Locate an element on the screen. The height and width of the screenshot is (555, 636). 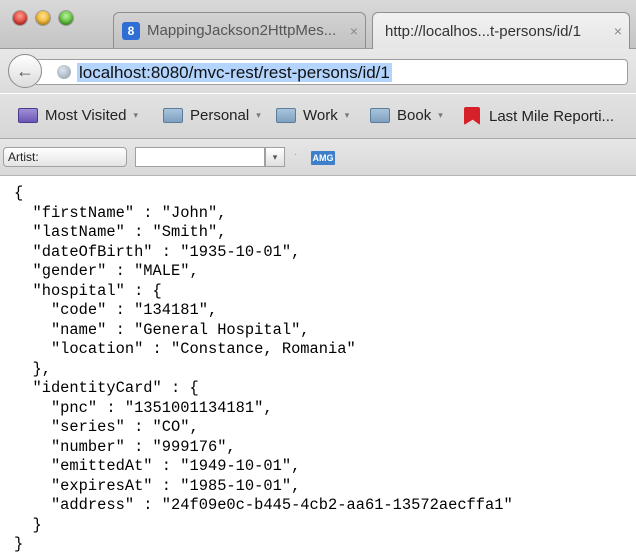
json-line: "hospital" : { is located at coordinates (88, 290).